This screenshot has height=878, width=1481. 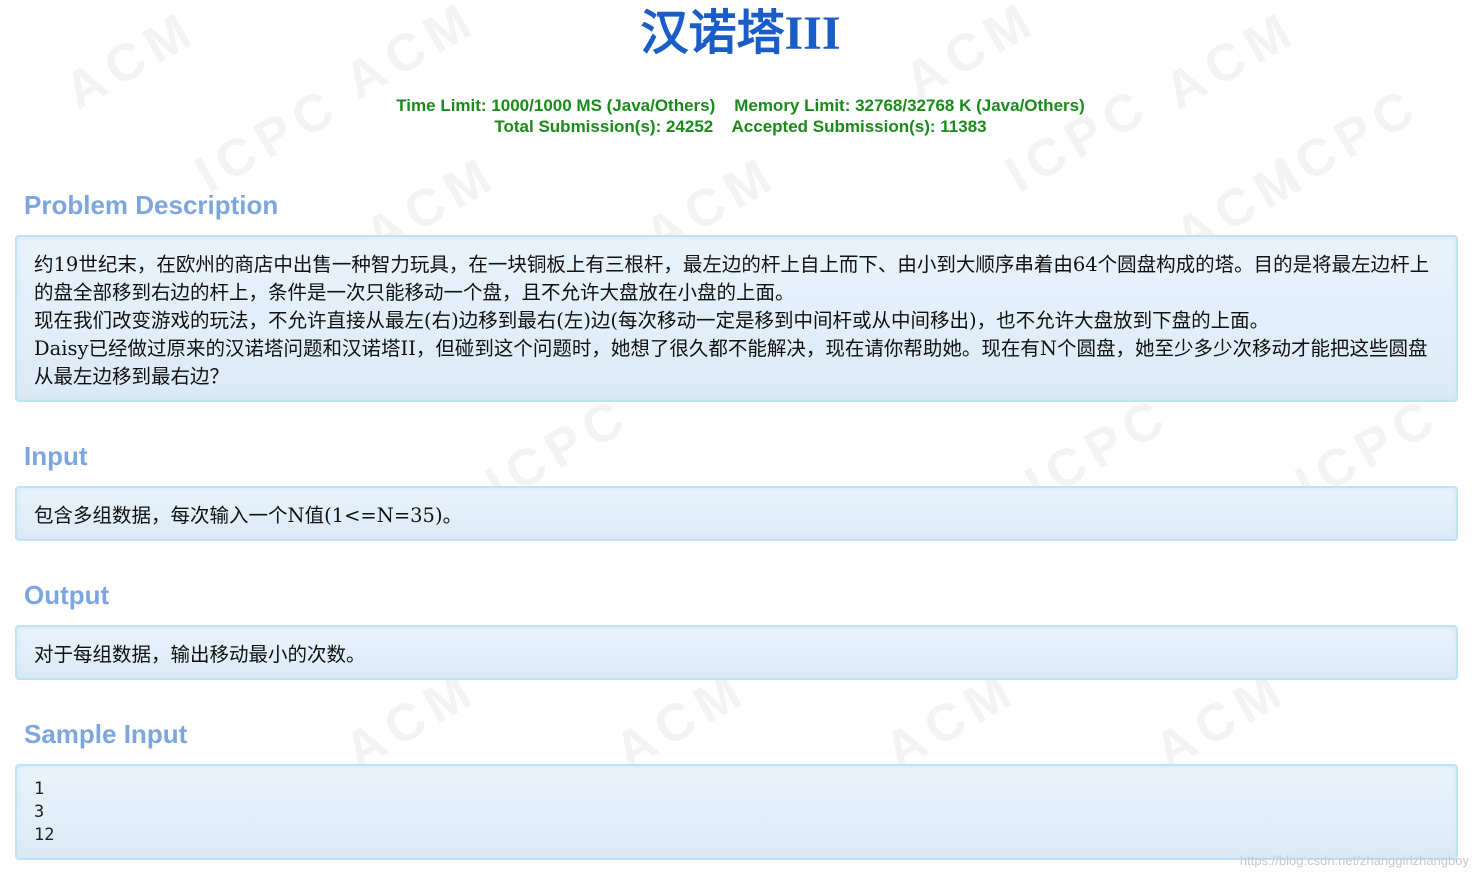 I want to click on sample-input-line: 12, so click(x=44, y=835).